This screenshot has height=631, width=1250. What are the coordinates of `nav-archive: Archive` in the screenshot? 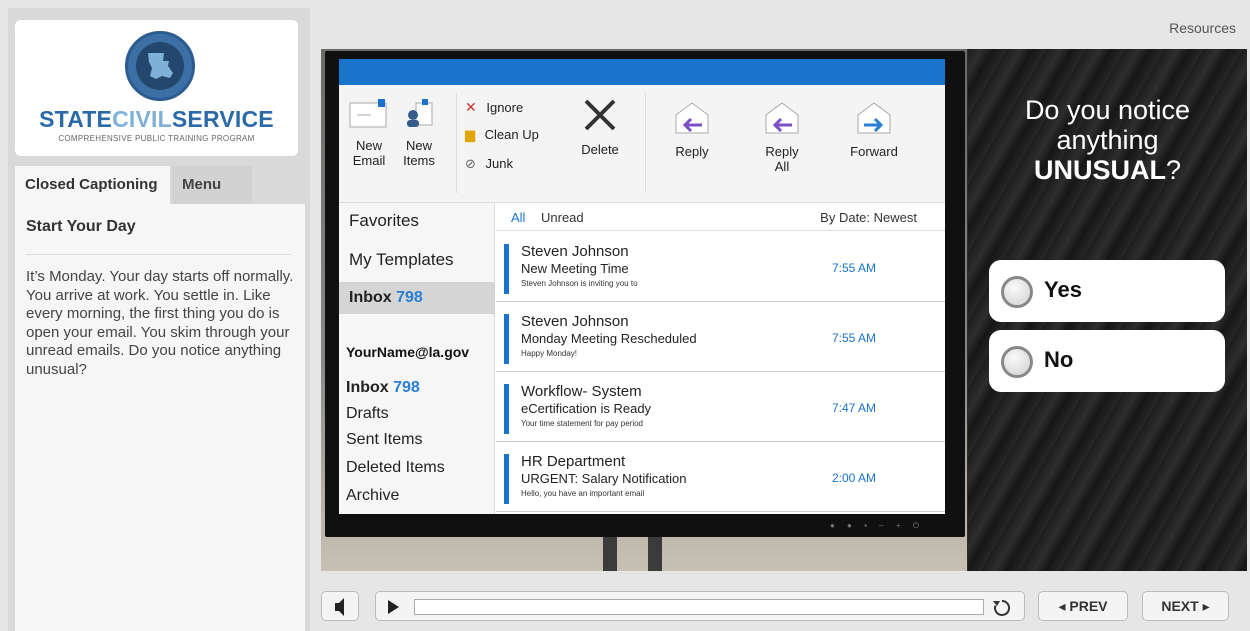 It's located at (372, 496).